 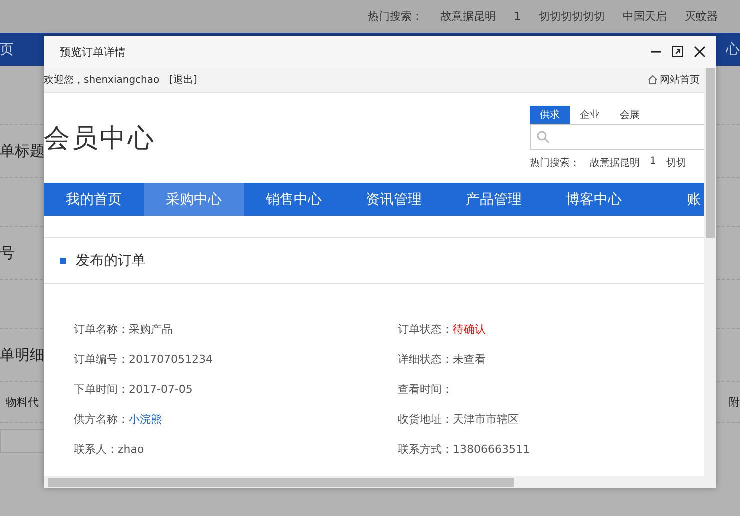 What do you see at coordinates (7, 49) in the screenshot?
I see `nav-item: 页` at bounding box center [7, 49].